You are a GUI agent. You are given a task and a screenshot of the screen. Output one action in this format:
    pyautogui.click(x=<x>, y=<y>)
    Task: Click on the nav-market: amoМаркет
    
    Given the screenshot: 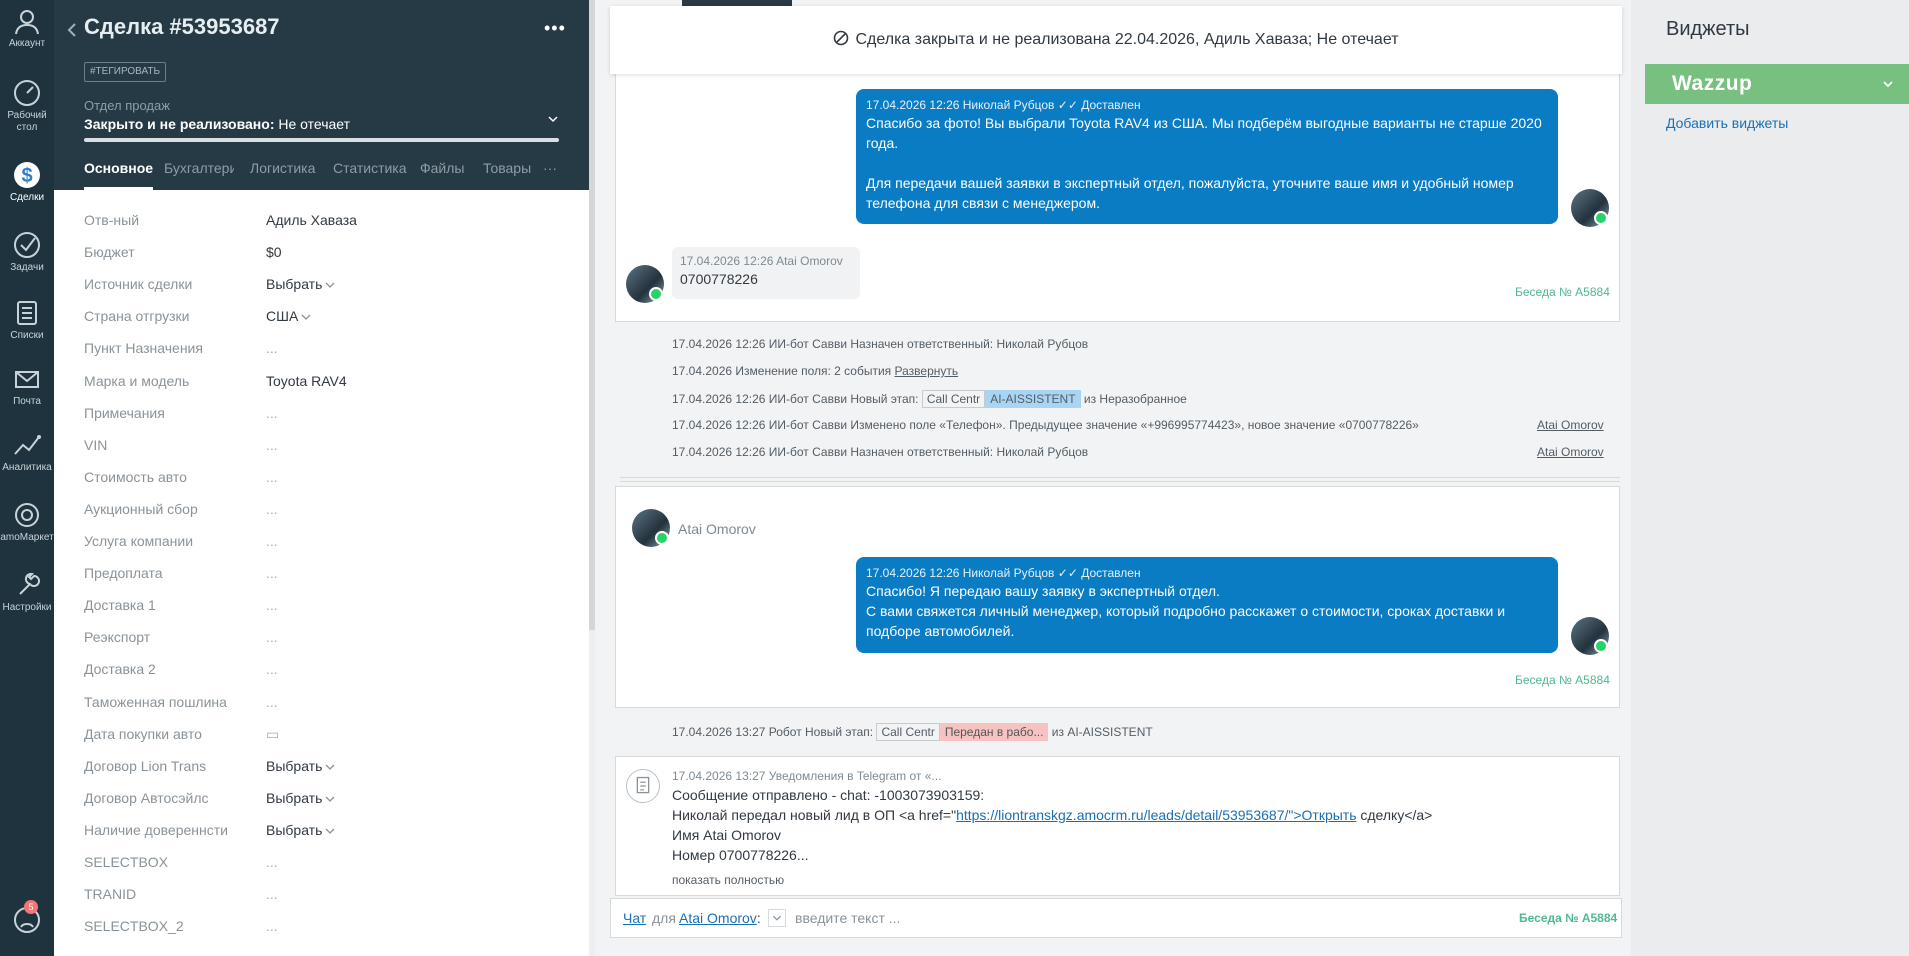 What is the action you would take?
    pyautogui.click(x=27, y=522)
    